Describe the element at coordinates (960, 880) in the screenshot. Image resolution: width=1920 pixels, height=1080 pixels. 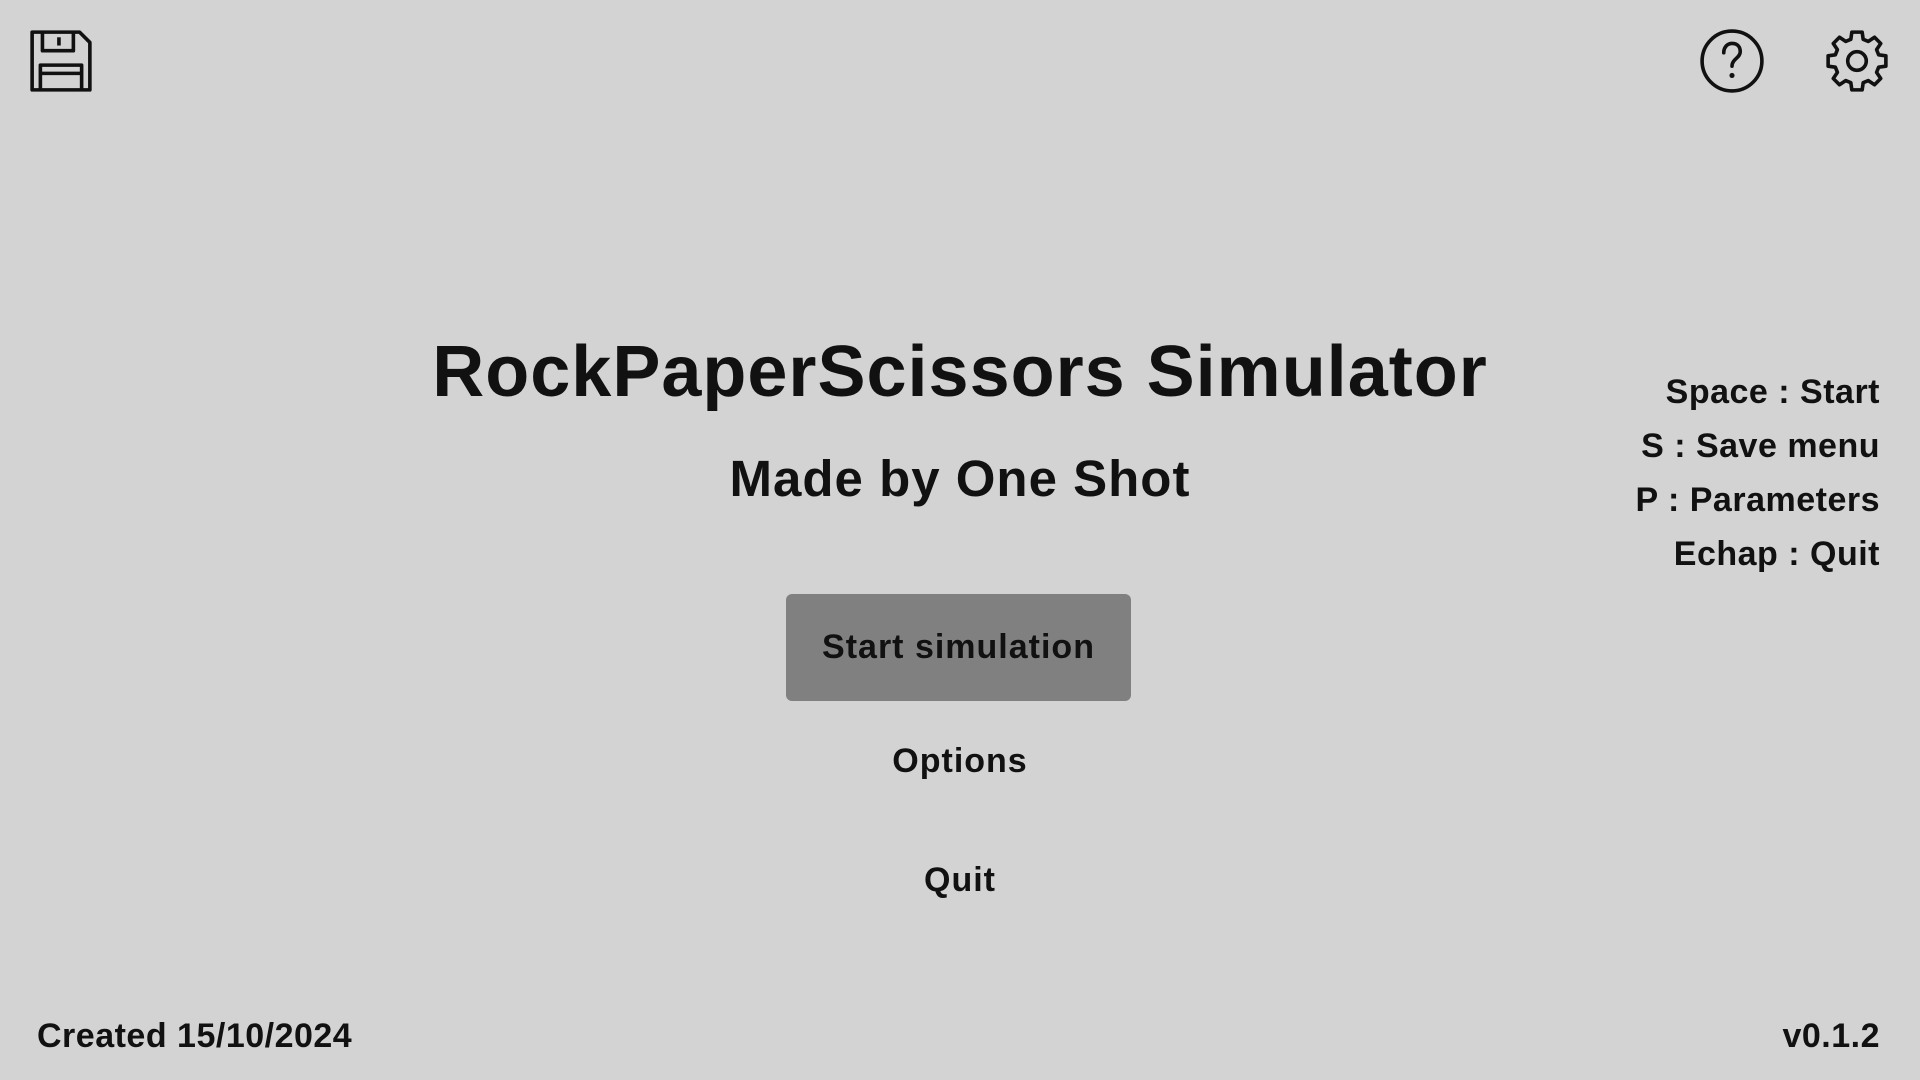
I see `quit-button: Quit` at that location.